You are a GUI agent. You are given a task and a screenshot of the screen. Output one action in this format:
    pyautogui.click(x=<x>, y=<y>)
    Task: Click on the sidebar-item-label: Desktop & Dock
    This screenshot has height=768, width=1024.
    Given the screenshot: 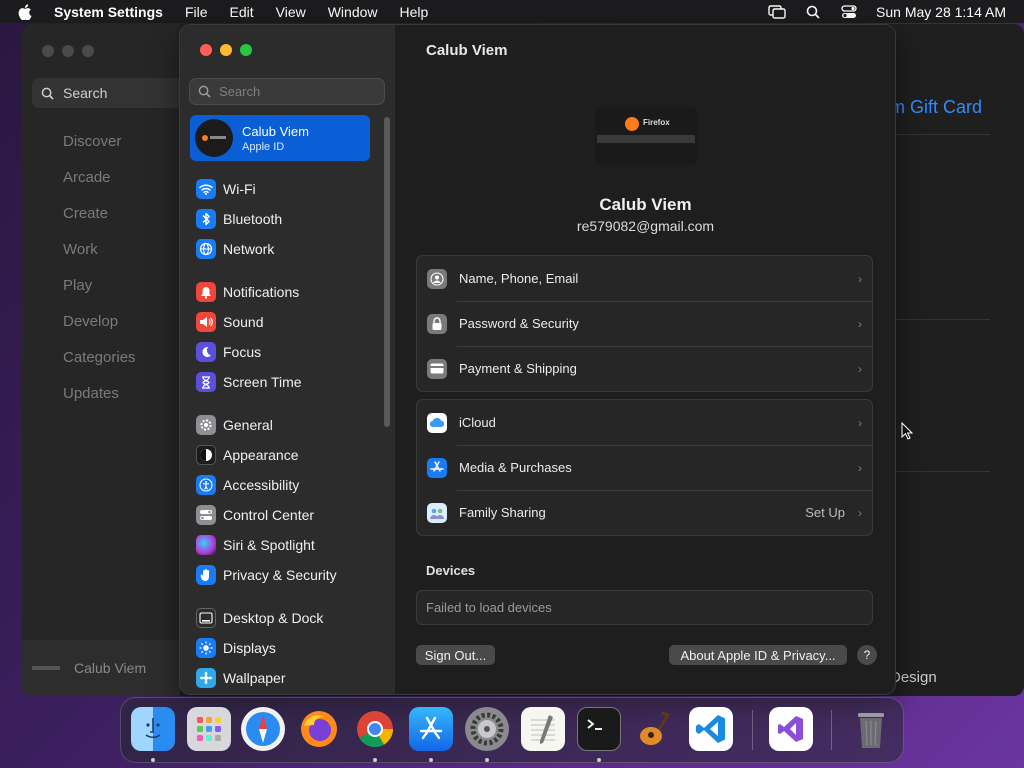 What is the action you would take?
    pyautogui.click(x=273, y=618)
    